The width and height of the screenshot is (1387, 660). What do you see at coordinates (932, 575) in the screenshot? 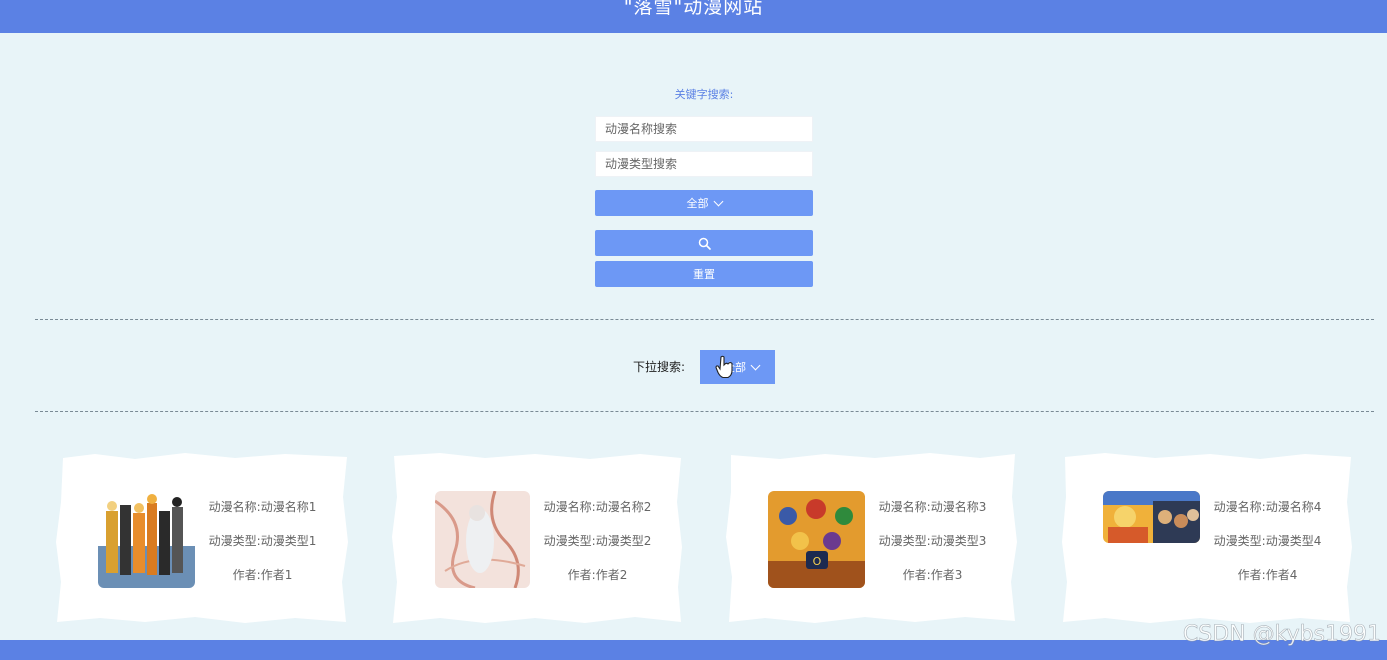
I see `anime-author: 作者:作者3` at bounding box center [932, 575].